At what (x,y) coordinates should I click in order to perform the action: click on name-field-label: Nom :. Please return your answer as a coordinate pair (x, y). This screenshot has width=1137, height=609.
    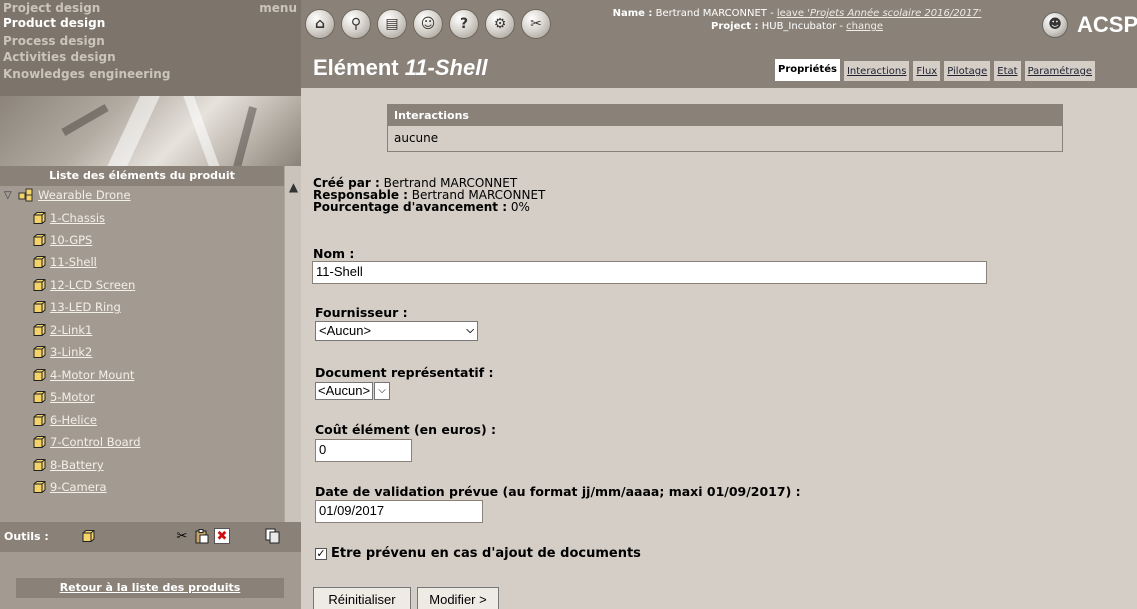
    Looking at the image, I should click on (334, 253).